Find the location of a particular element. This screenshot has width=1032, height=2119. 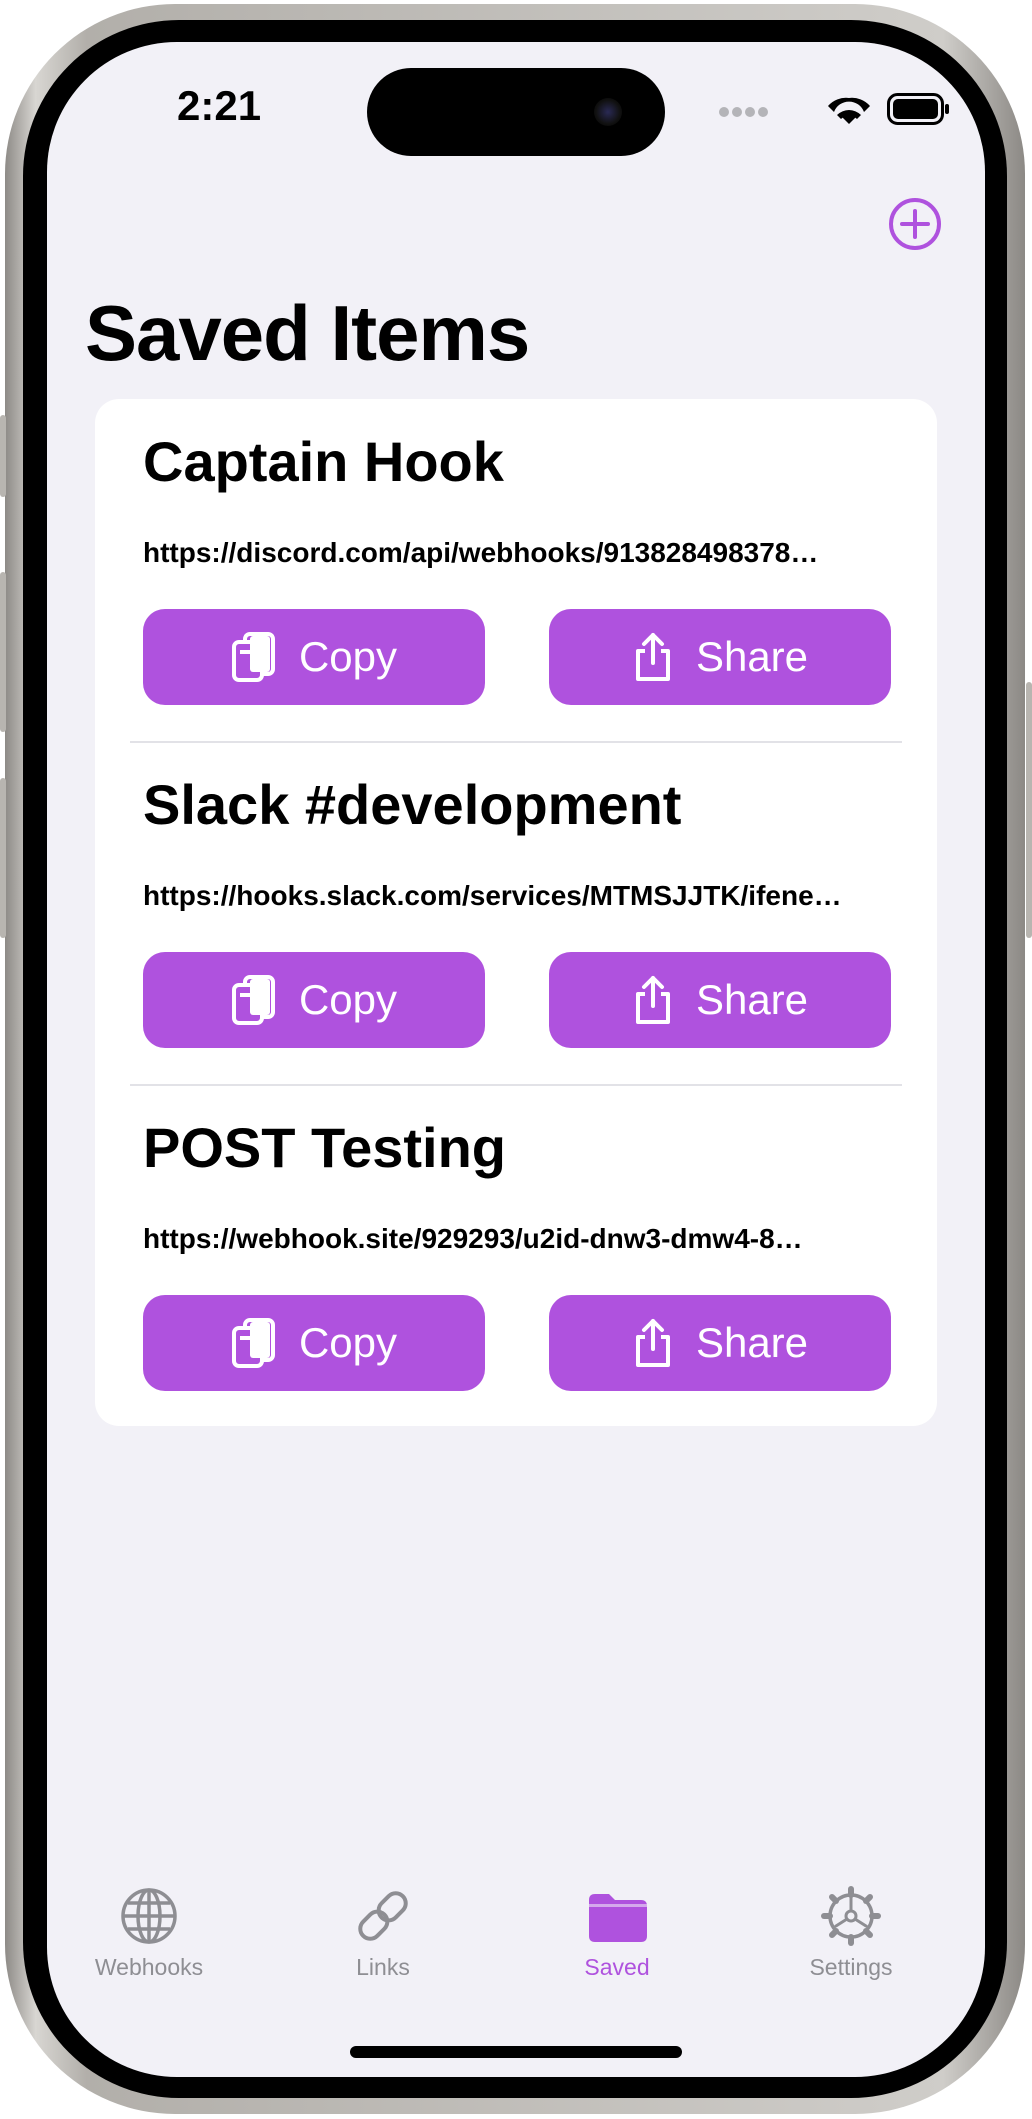

power-button is located at coordinates (1029, 810).